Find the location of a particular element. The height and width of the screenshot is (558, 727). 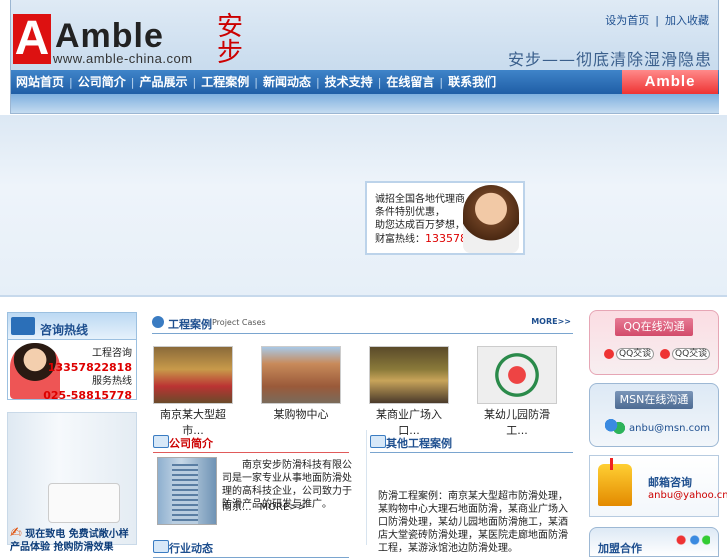

hotline-header: 咨询热线 is located at coordinates (72, 326).